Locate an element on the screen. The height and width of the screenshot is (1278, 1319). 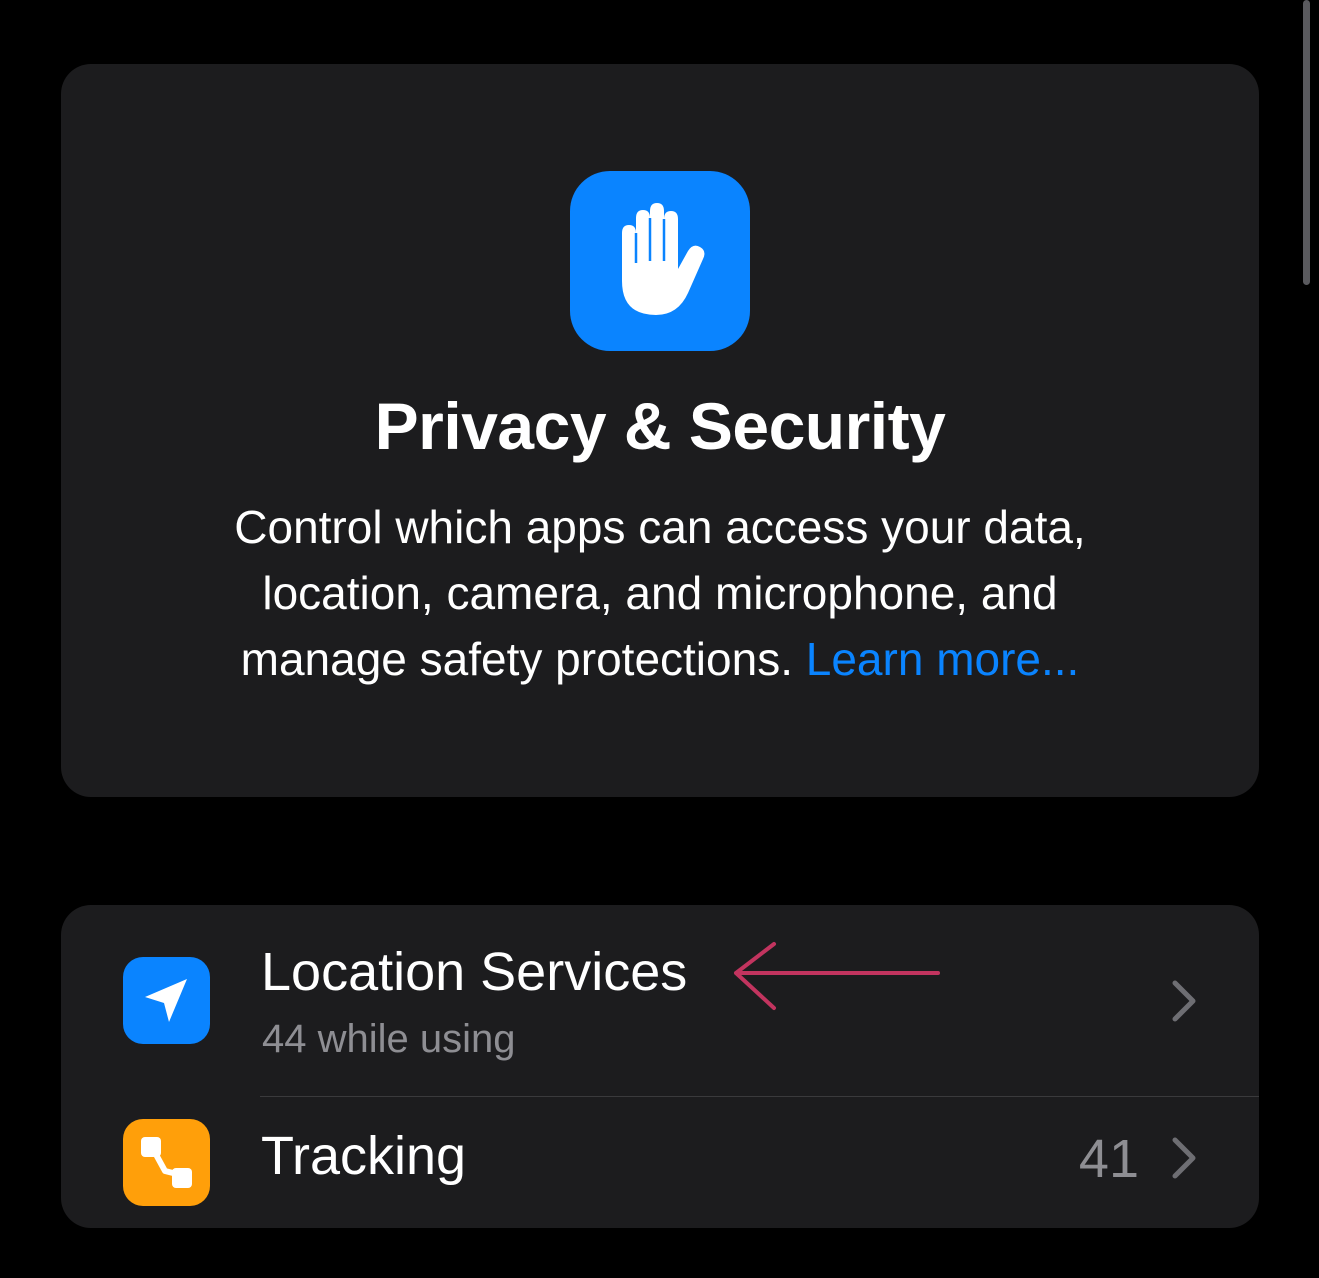
list-item-tracking: Tracking 41 is located at coordinates (660, 1162).